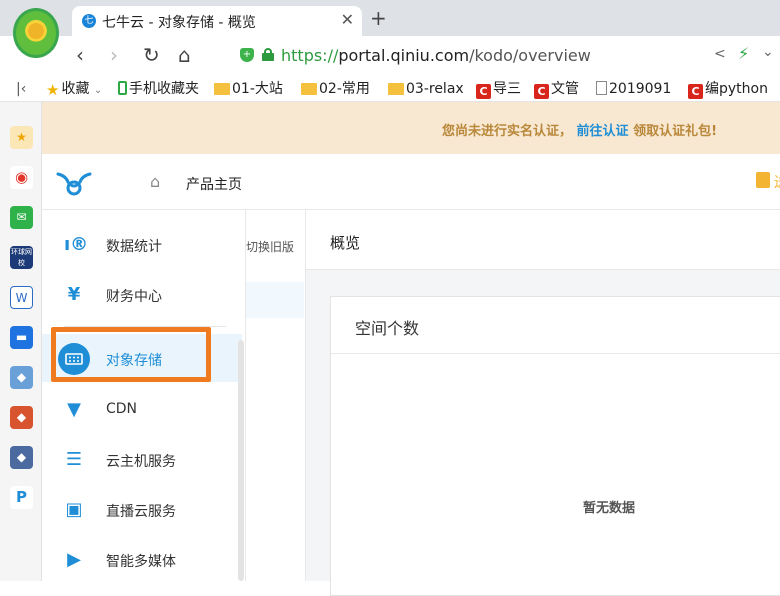 The height and width of the screenshot is (596, 780). I want to click on bookmark-wenguan: C 文管, so click(556, 89).